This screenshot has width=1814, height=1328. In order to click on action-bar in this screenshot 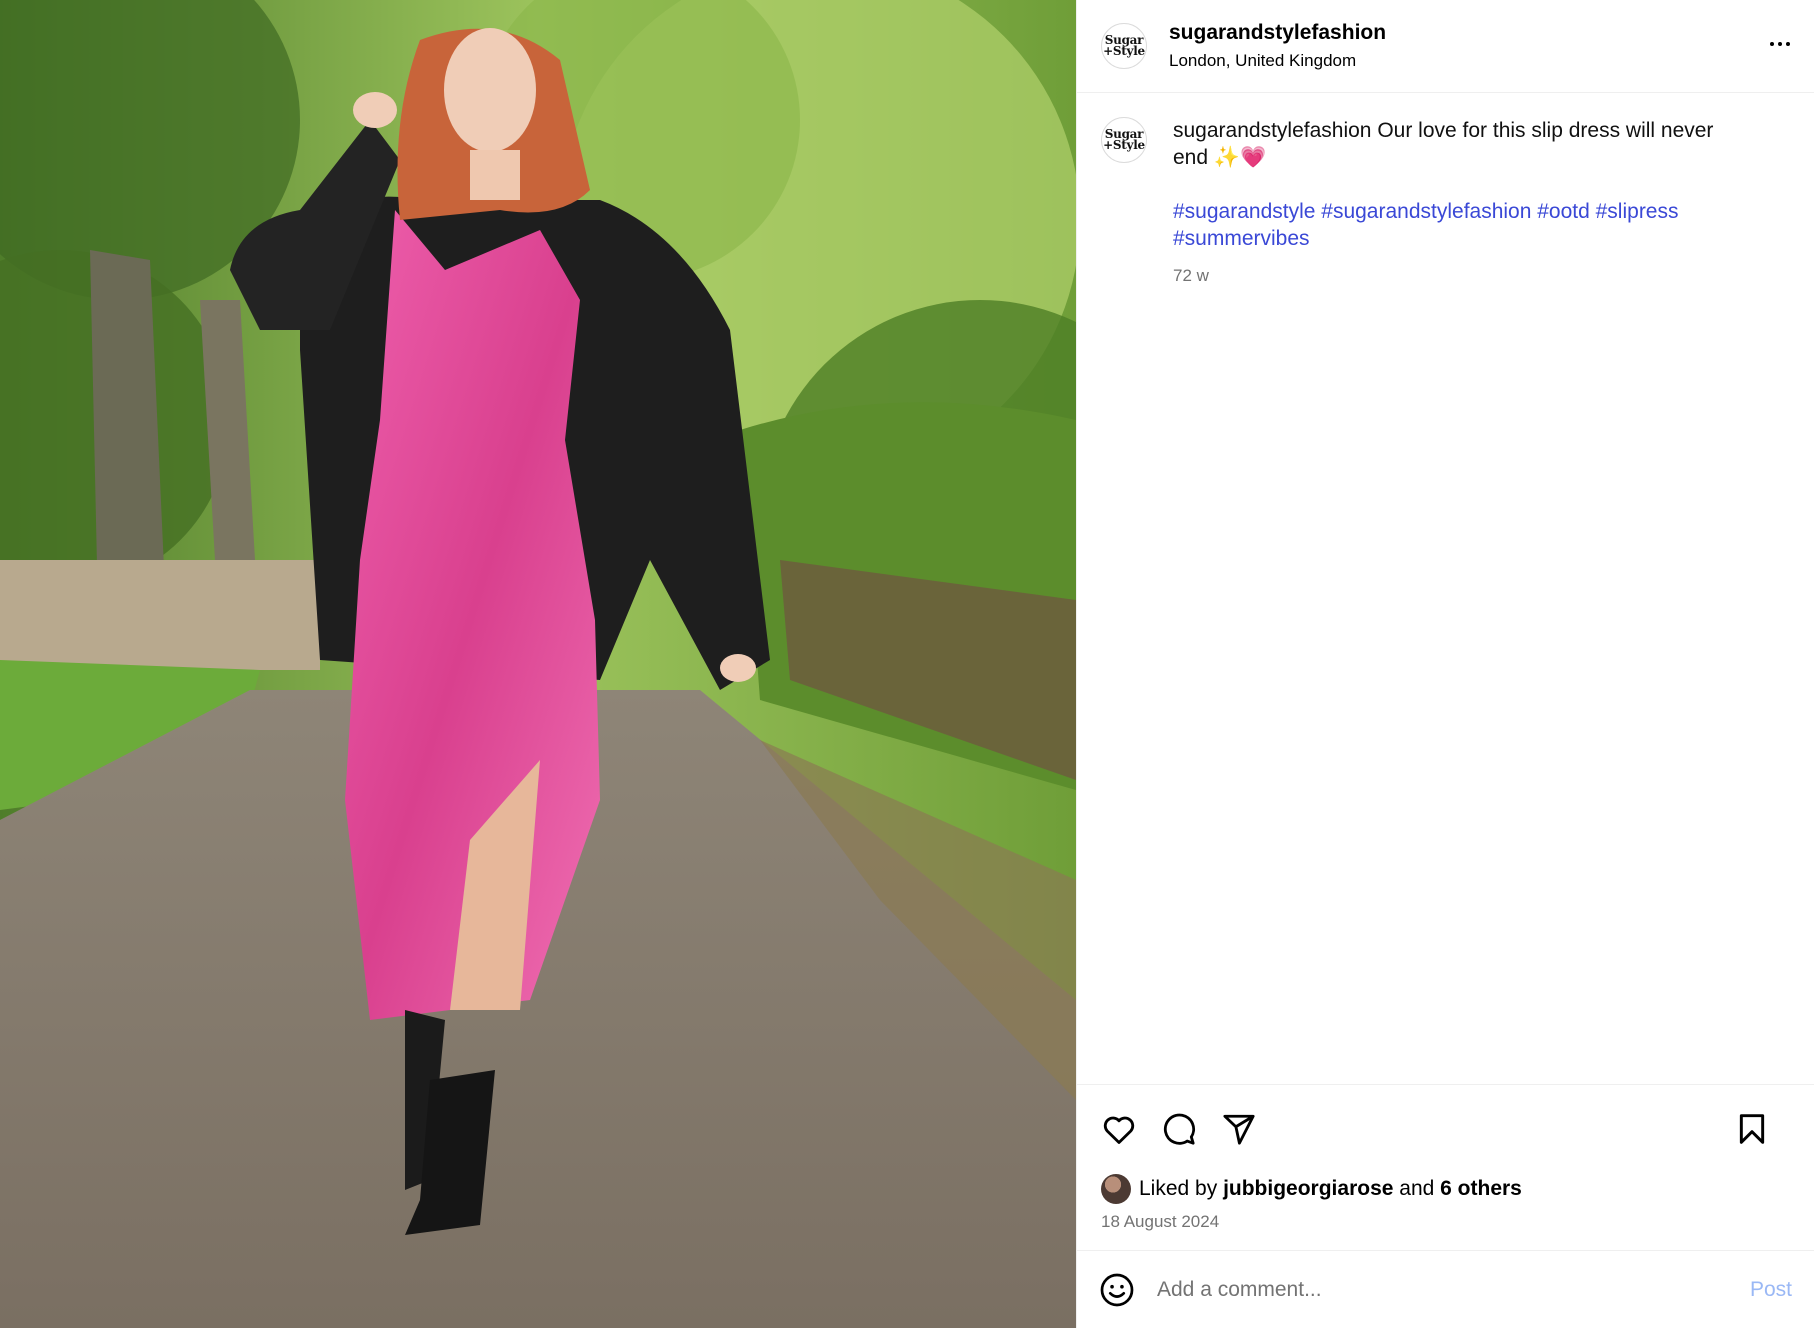, I will do `click(1445, 1128)`.